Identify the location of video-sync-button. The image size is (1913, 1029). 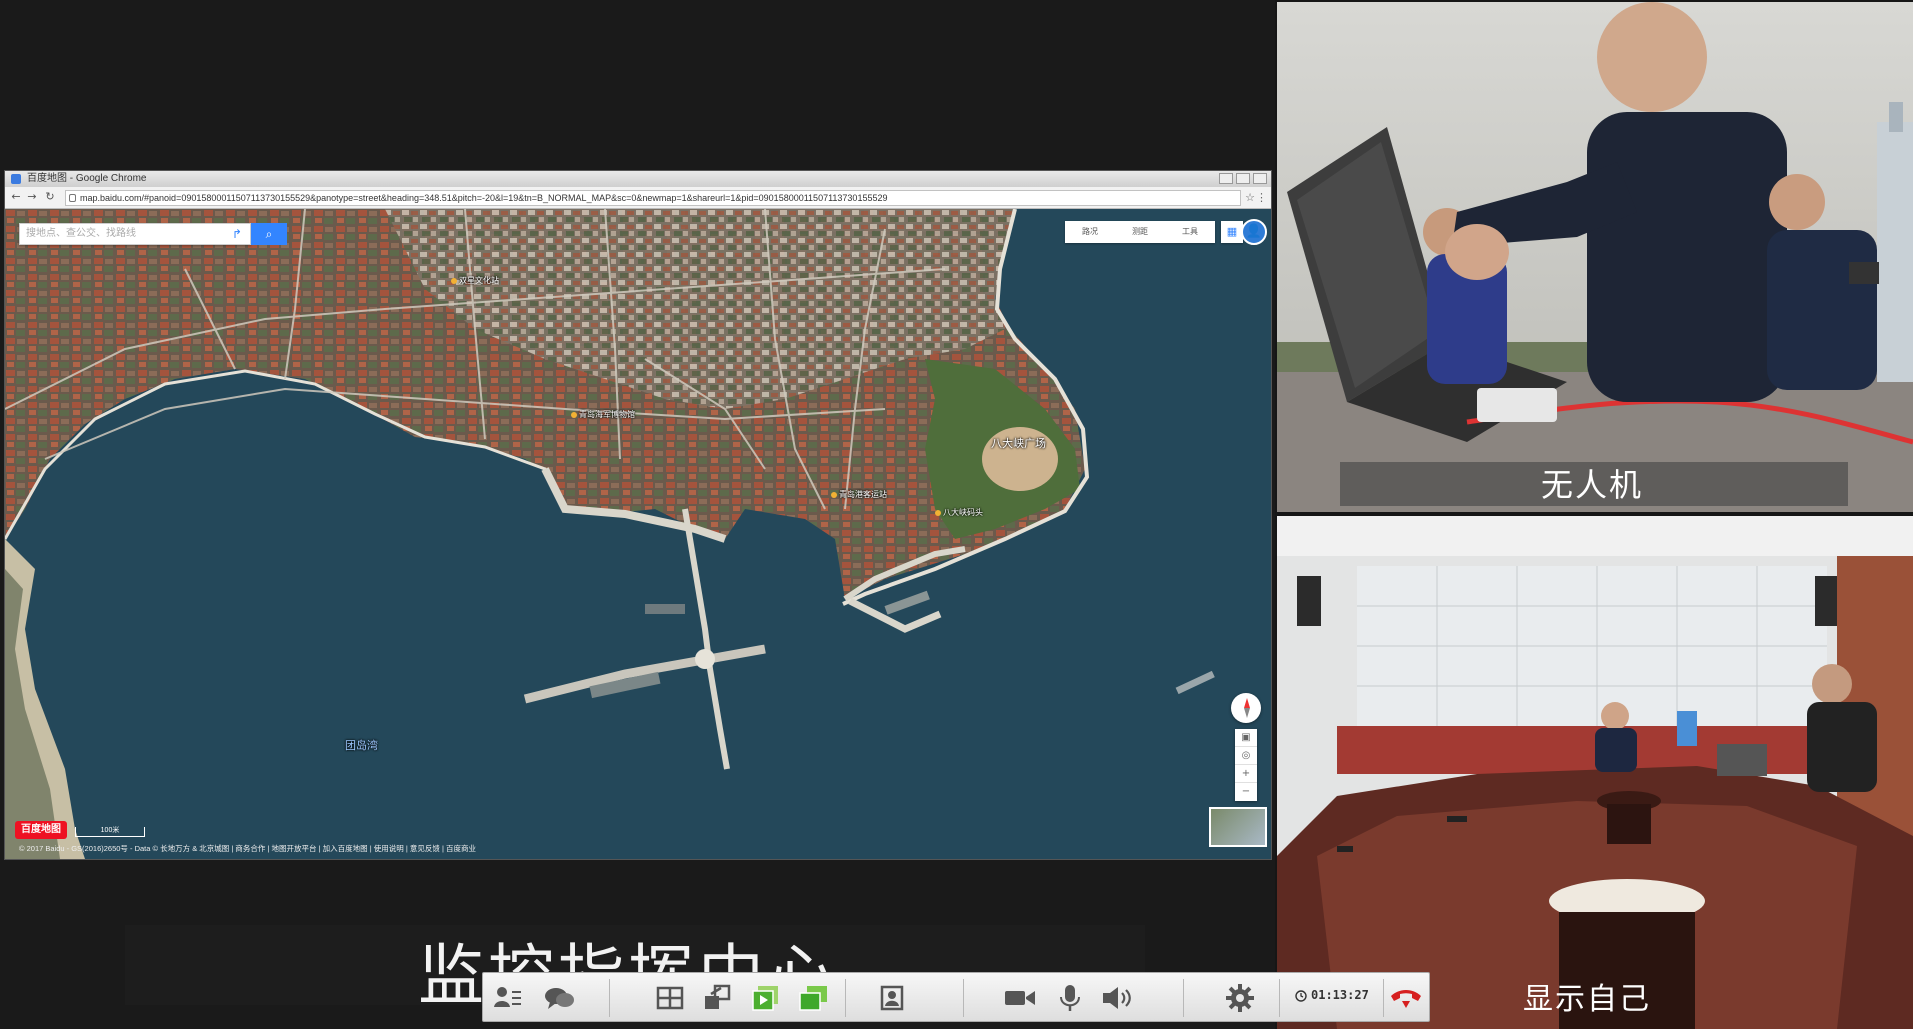
(814, 998).